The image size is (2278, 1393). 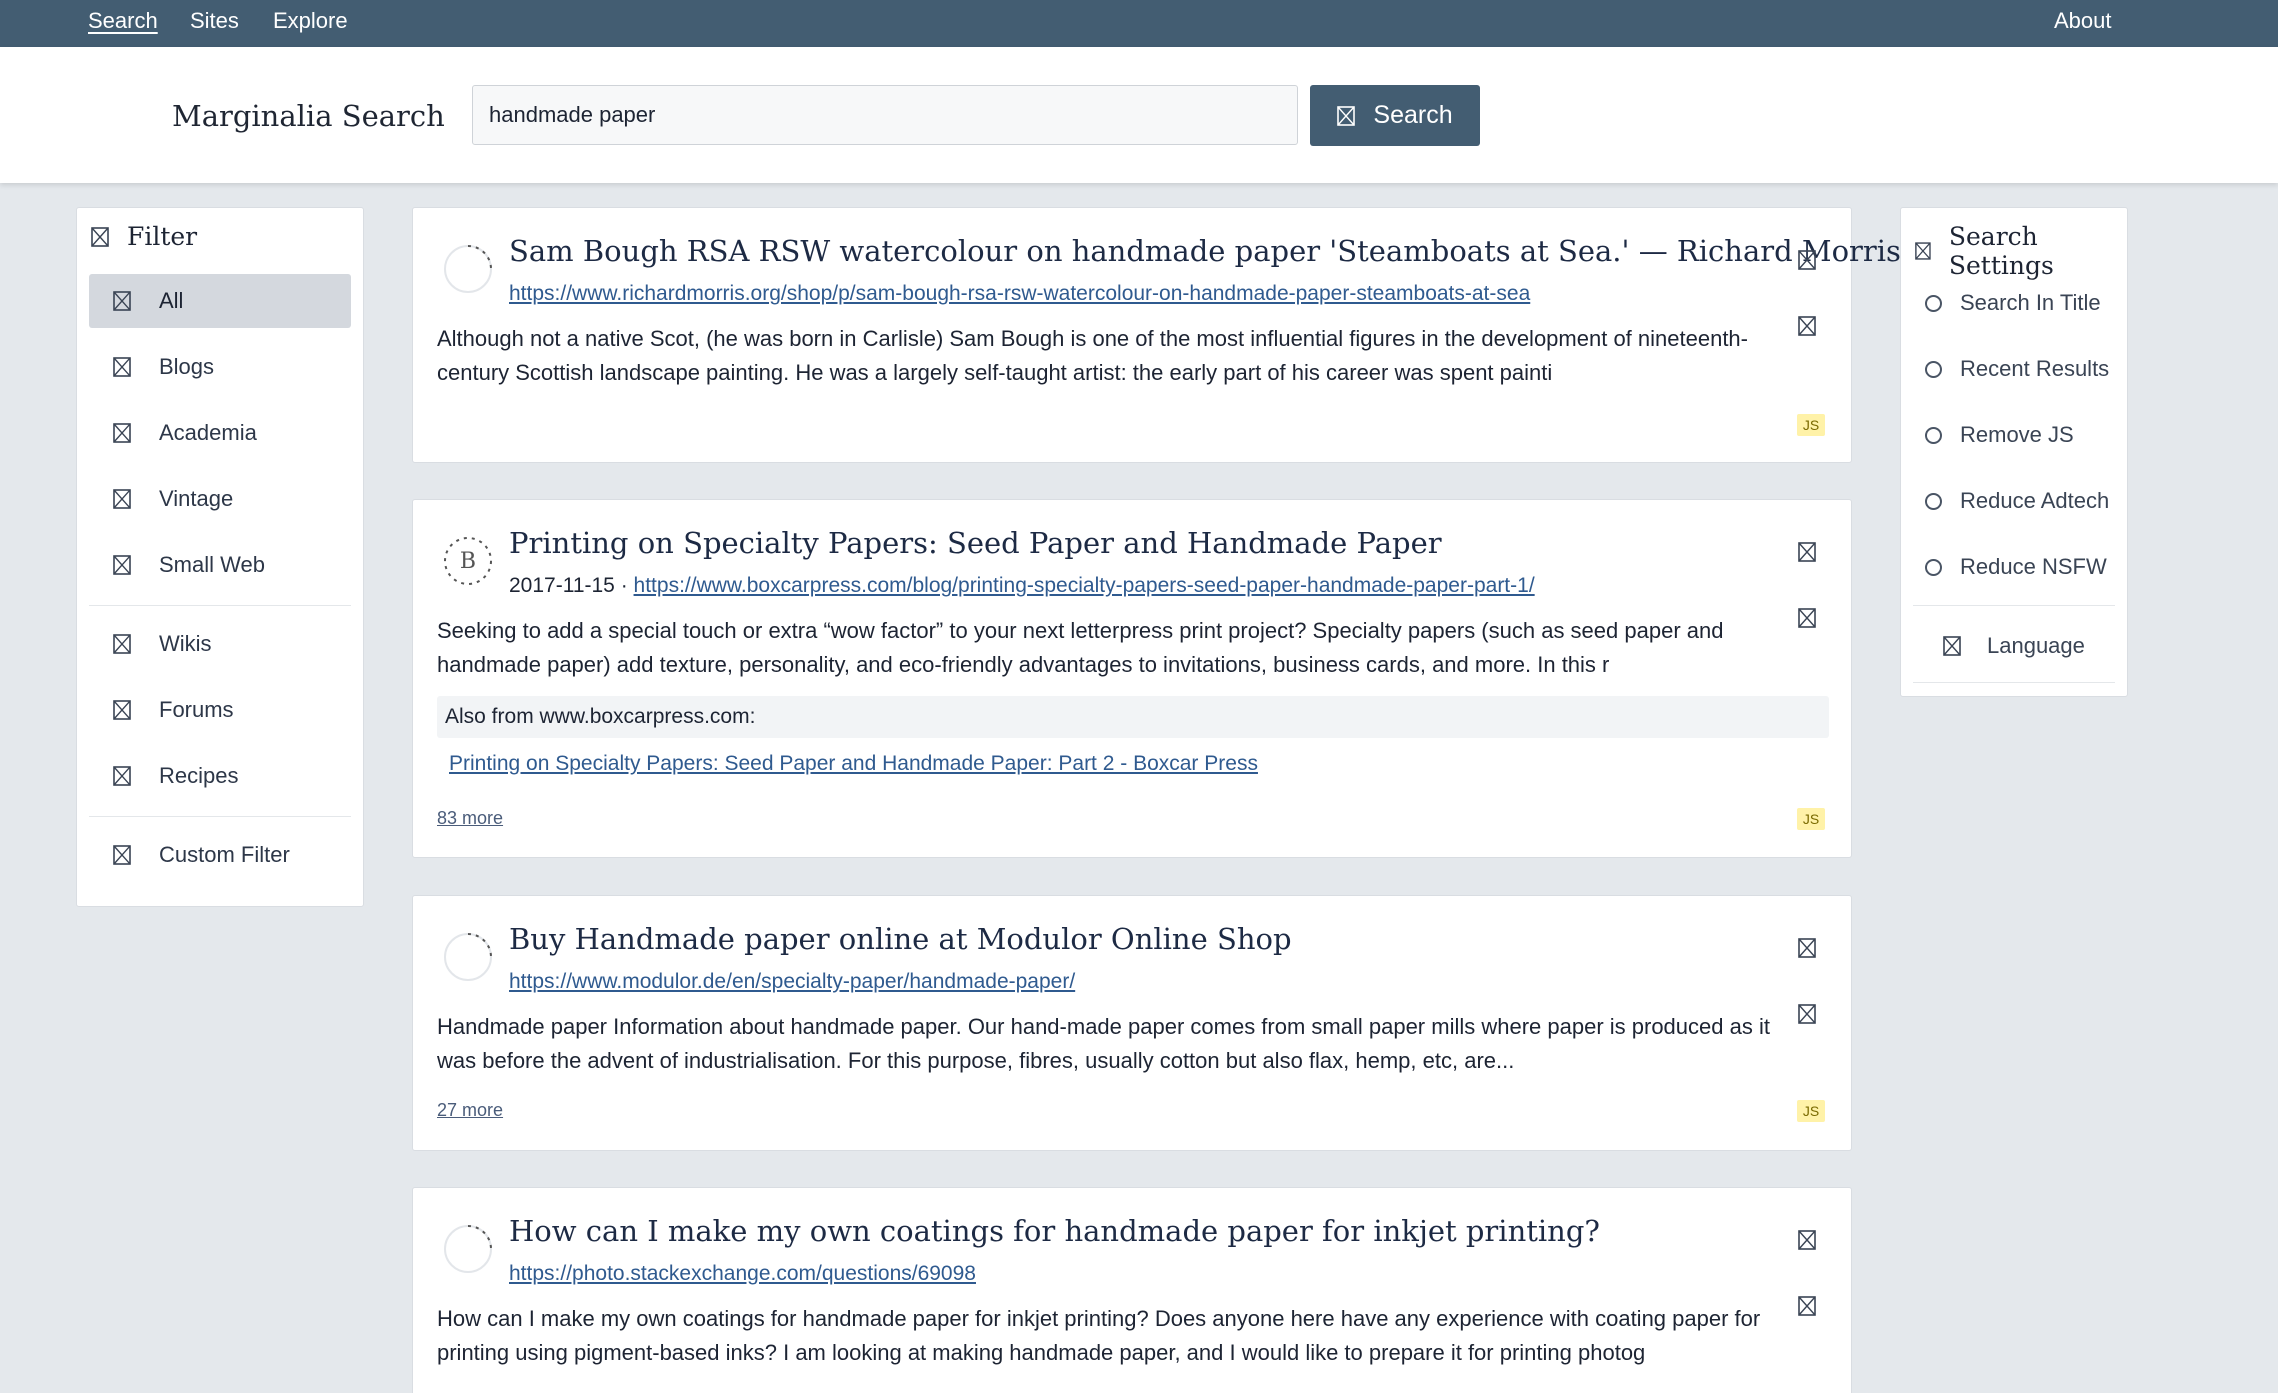 What do you see at coordinates (1346, 116) in the screenshot?
I see `search-icon` at bounding box center [1346, 116].